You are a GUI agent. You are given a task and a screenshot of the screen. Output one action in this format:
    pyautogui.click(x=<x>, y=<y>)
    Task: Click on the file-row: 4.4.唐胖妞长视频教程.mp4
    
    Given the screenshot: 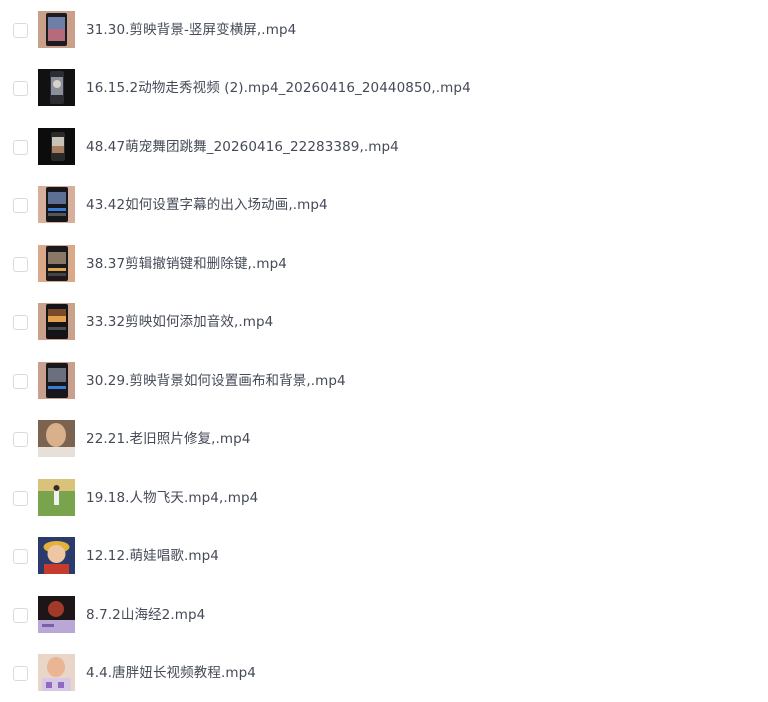 What is the action you would take?
    pyautogui.click(x=384, y=673)
    